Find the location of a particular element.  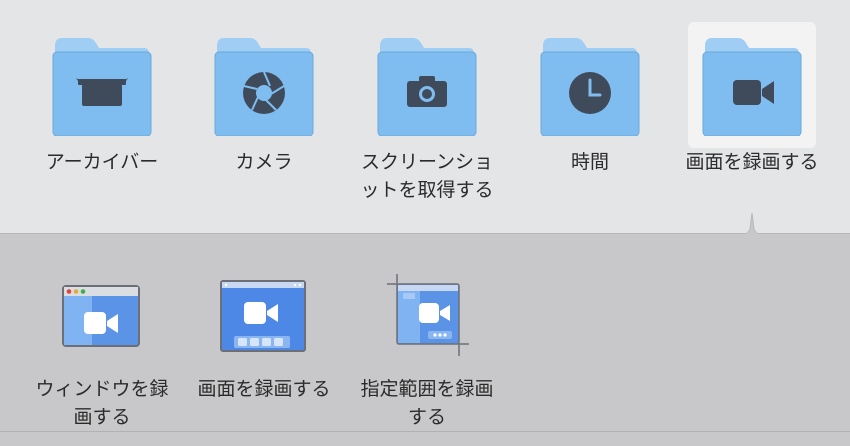

option-screen-record: 画面を録画する is located at coordinates (264, 355).